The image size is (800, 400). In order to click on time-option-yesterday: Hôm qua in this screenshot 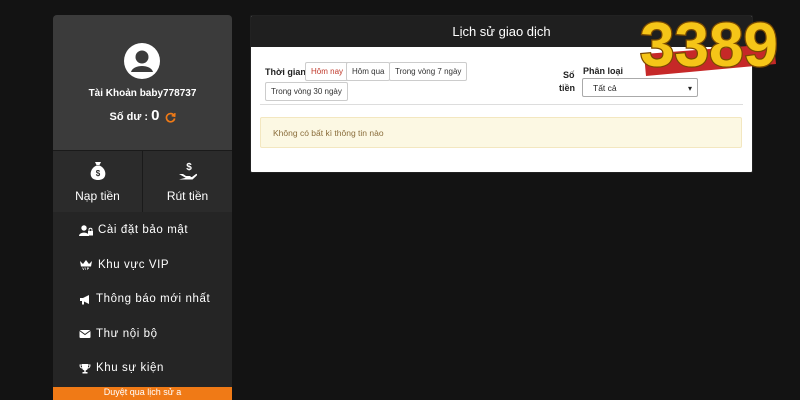, I will do `click(368, 71)`.